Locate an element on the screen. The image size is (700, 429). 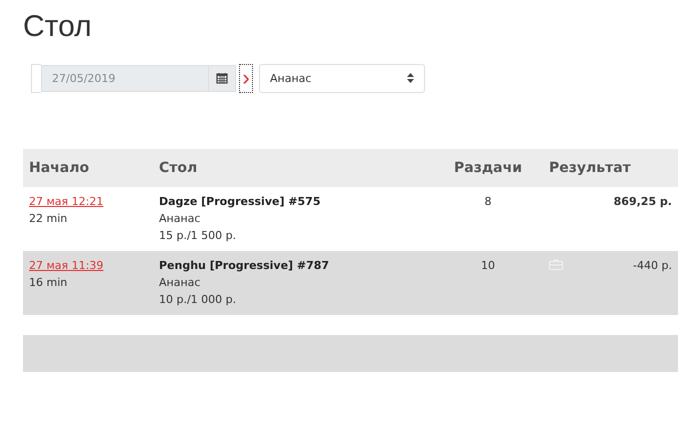
start-link: 27 мая 12:21 is located at coordinates (66, 201).